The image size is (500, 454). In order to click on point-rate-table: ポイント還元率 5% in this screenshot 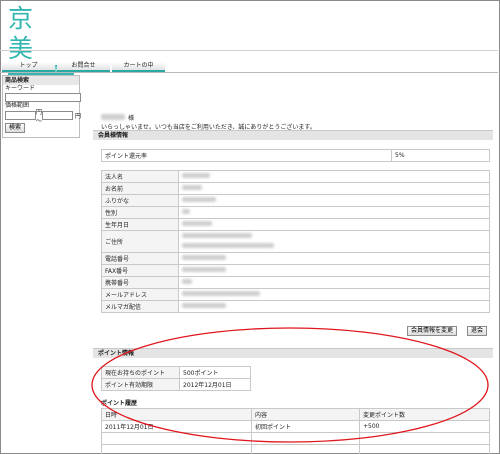, I will do `click(295, 155)`.